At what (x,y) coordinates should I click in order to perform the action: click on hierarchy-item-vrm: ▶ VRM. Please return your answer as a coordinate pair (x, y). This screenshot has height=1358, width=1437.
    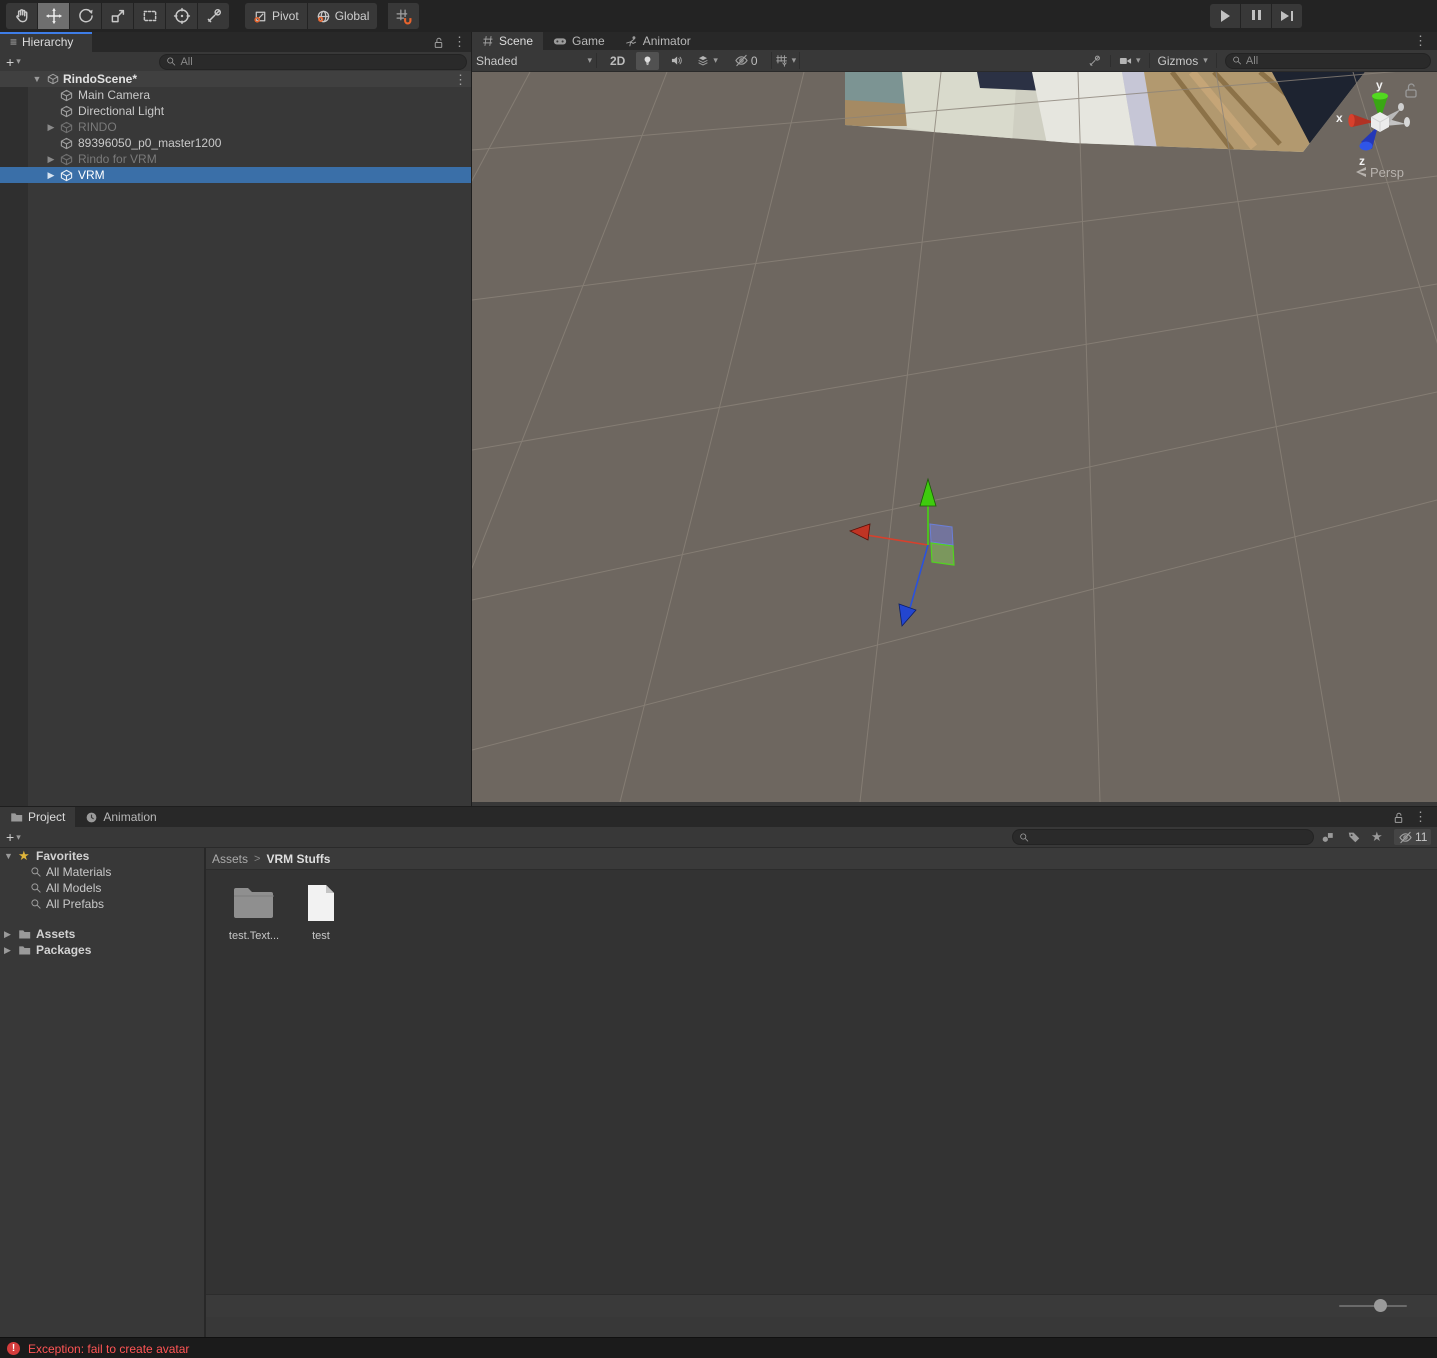
    Looking at the image, I should click on (235, 175).